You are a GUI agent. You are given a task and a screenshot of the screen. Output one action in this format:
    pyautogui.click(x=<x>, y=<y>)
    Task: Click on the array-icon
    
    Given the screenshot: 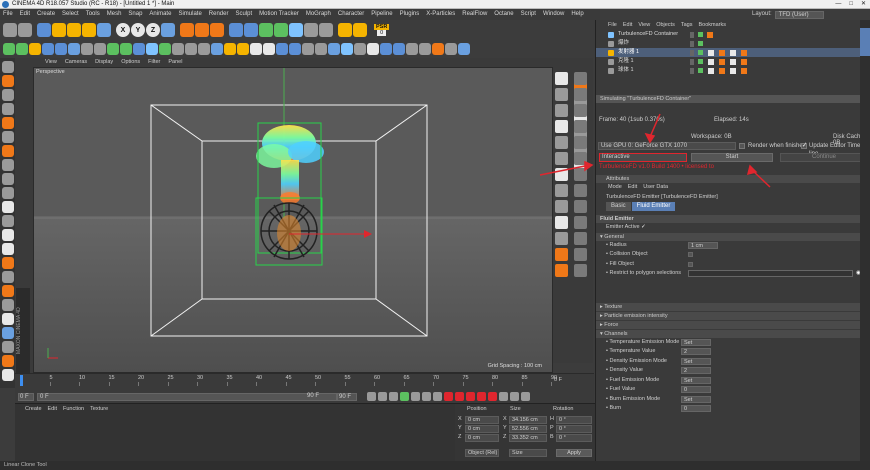 What is the action you would take?
    pyautogui.click(x=281, y=30)
    